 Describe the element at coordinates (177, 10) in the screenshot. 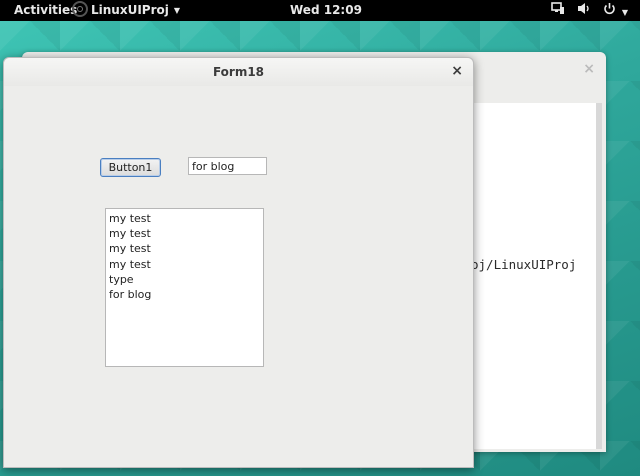

I see `chevron-down-icon: ▼` at that location.